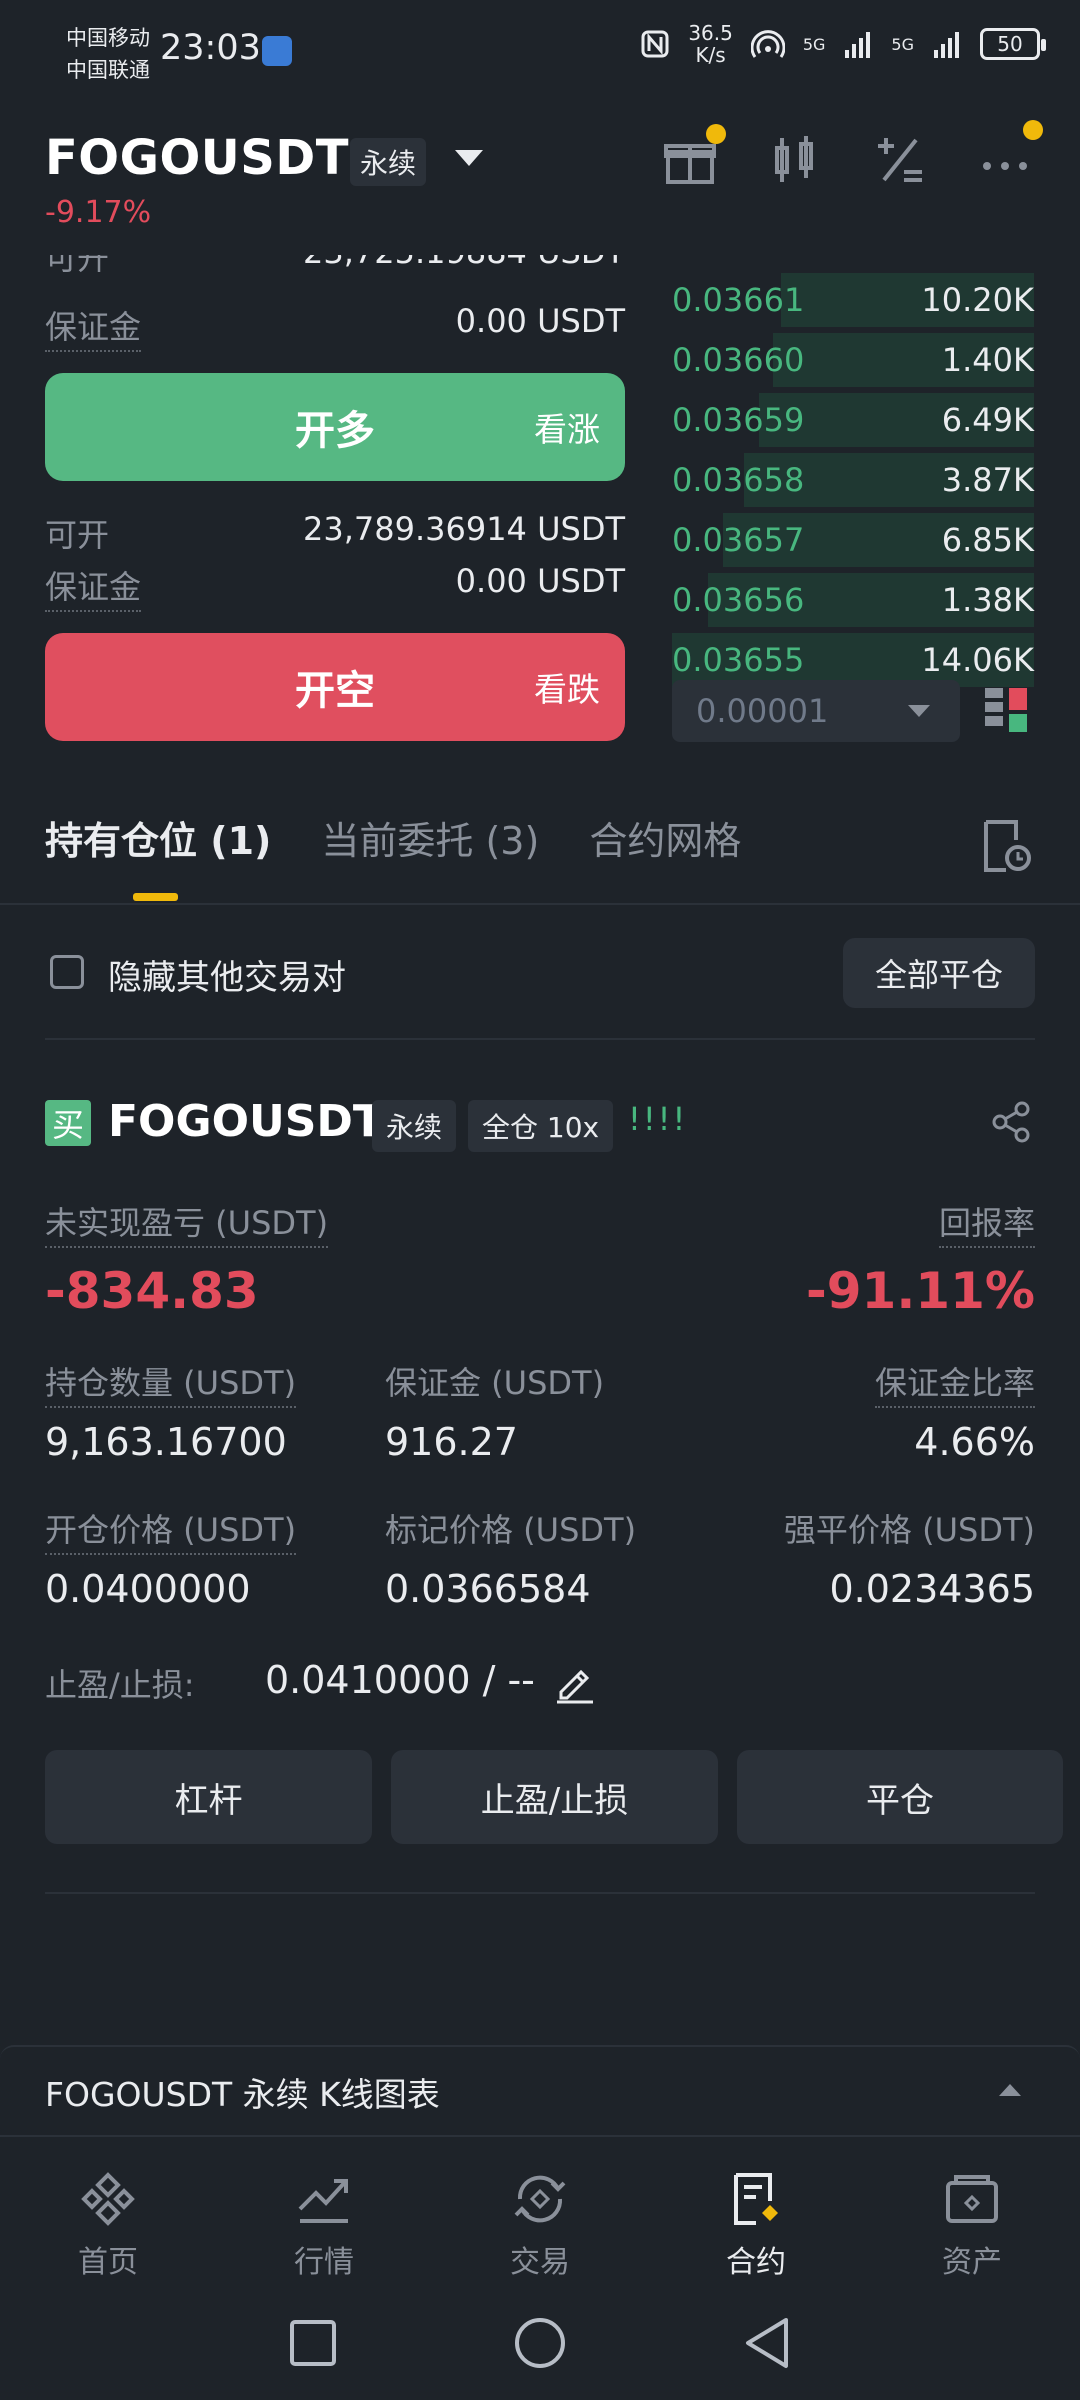  Describe the element at coordinates (335, 687) in the screenshot. I see `open-short-button: 开空 看跌` at that location.